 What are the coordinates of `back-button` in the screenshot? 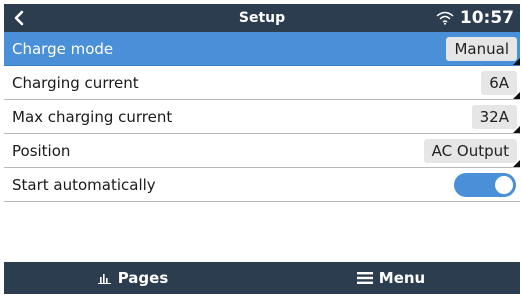 It's located at (19, 18).